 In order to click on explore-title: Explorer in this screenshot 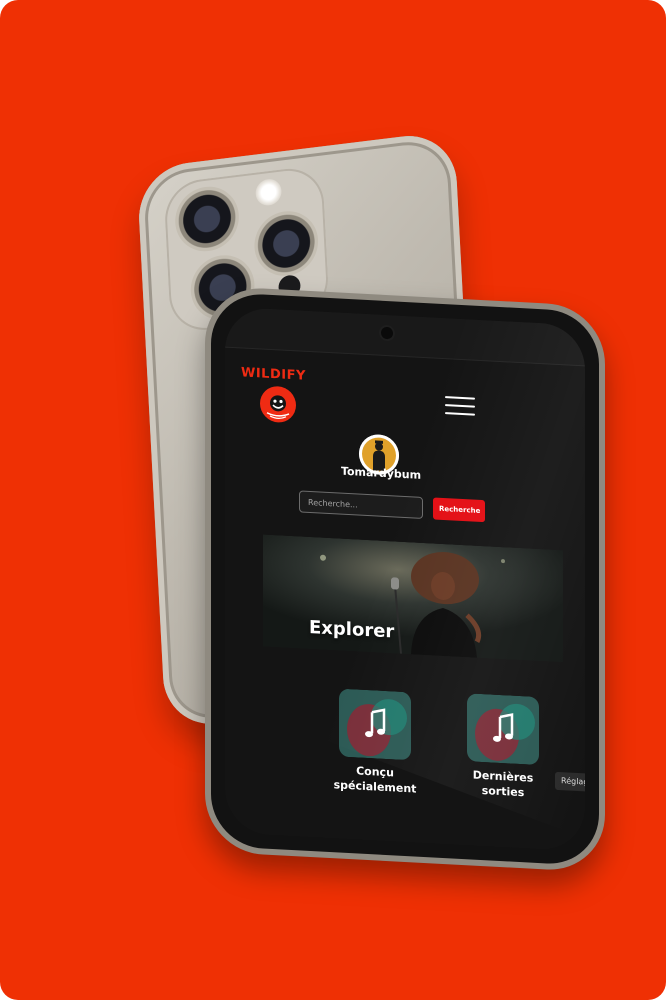, I will do `click(352, 629)`.